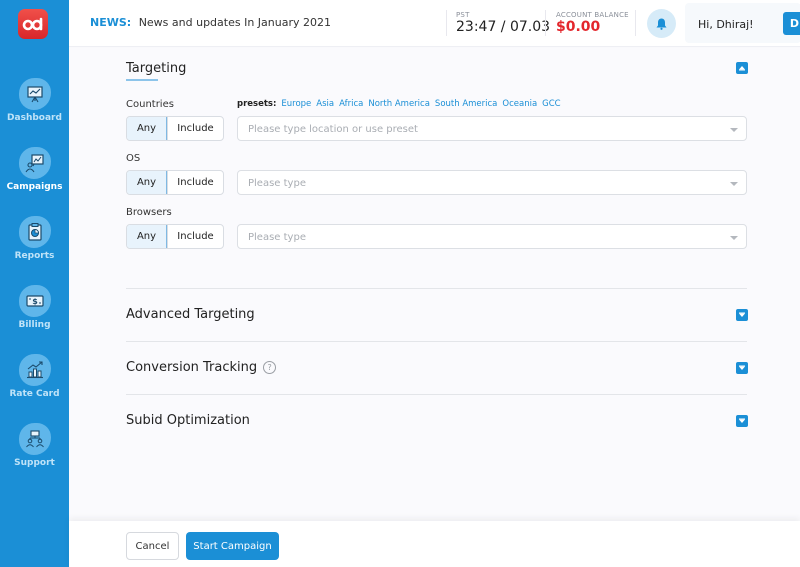  I want to click on bell-icon, so click(661, 24).